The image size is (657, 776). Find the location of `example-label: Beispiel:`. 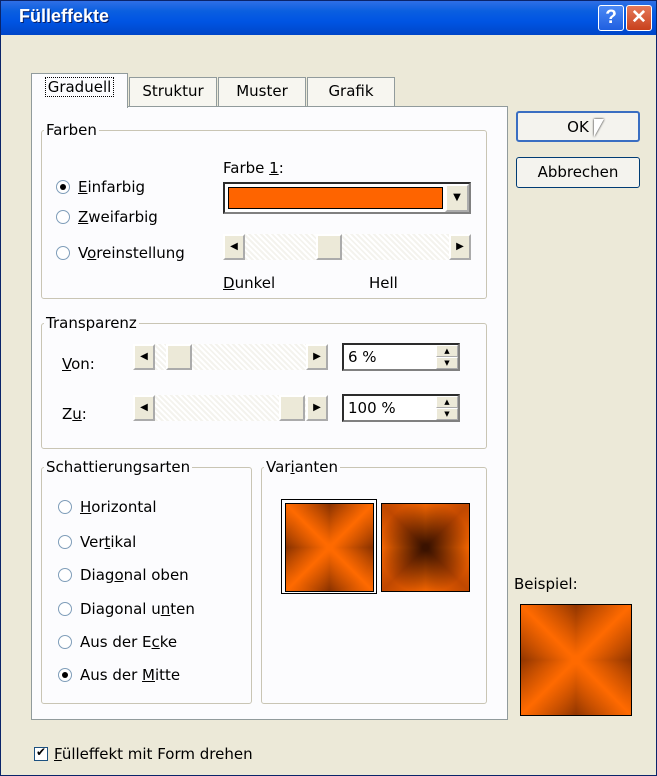

example-label: Beispiel: is located at coordinates (546, 584).